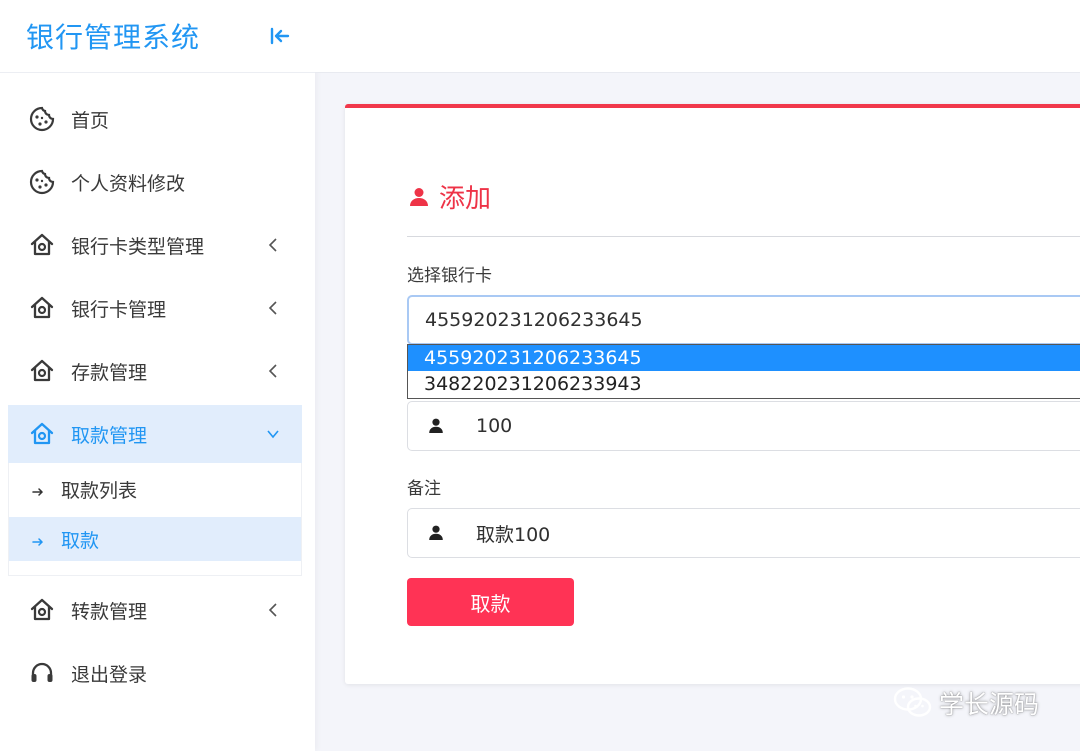 The height and width of the screenshot is (751, 1080). Describe the element at coordinates (280, 36) in the screenshot. I see `collapse-sidebar-icon` at that location.